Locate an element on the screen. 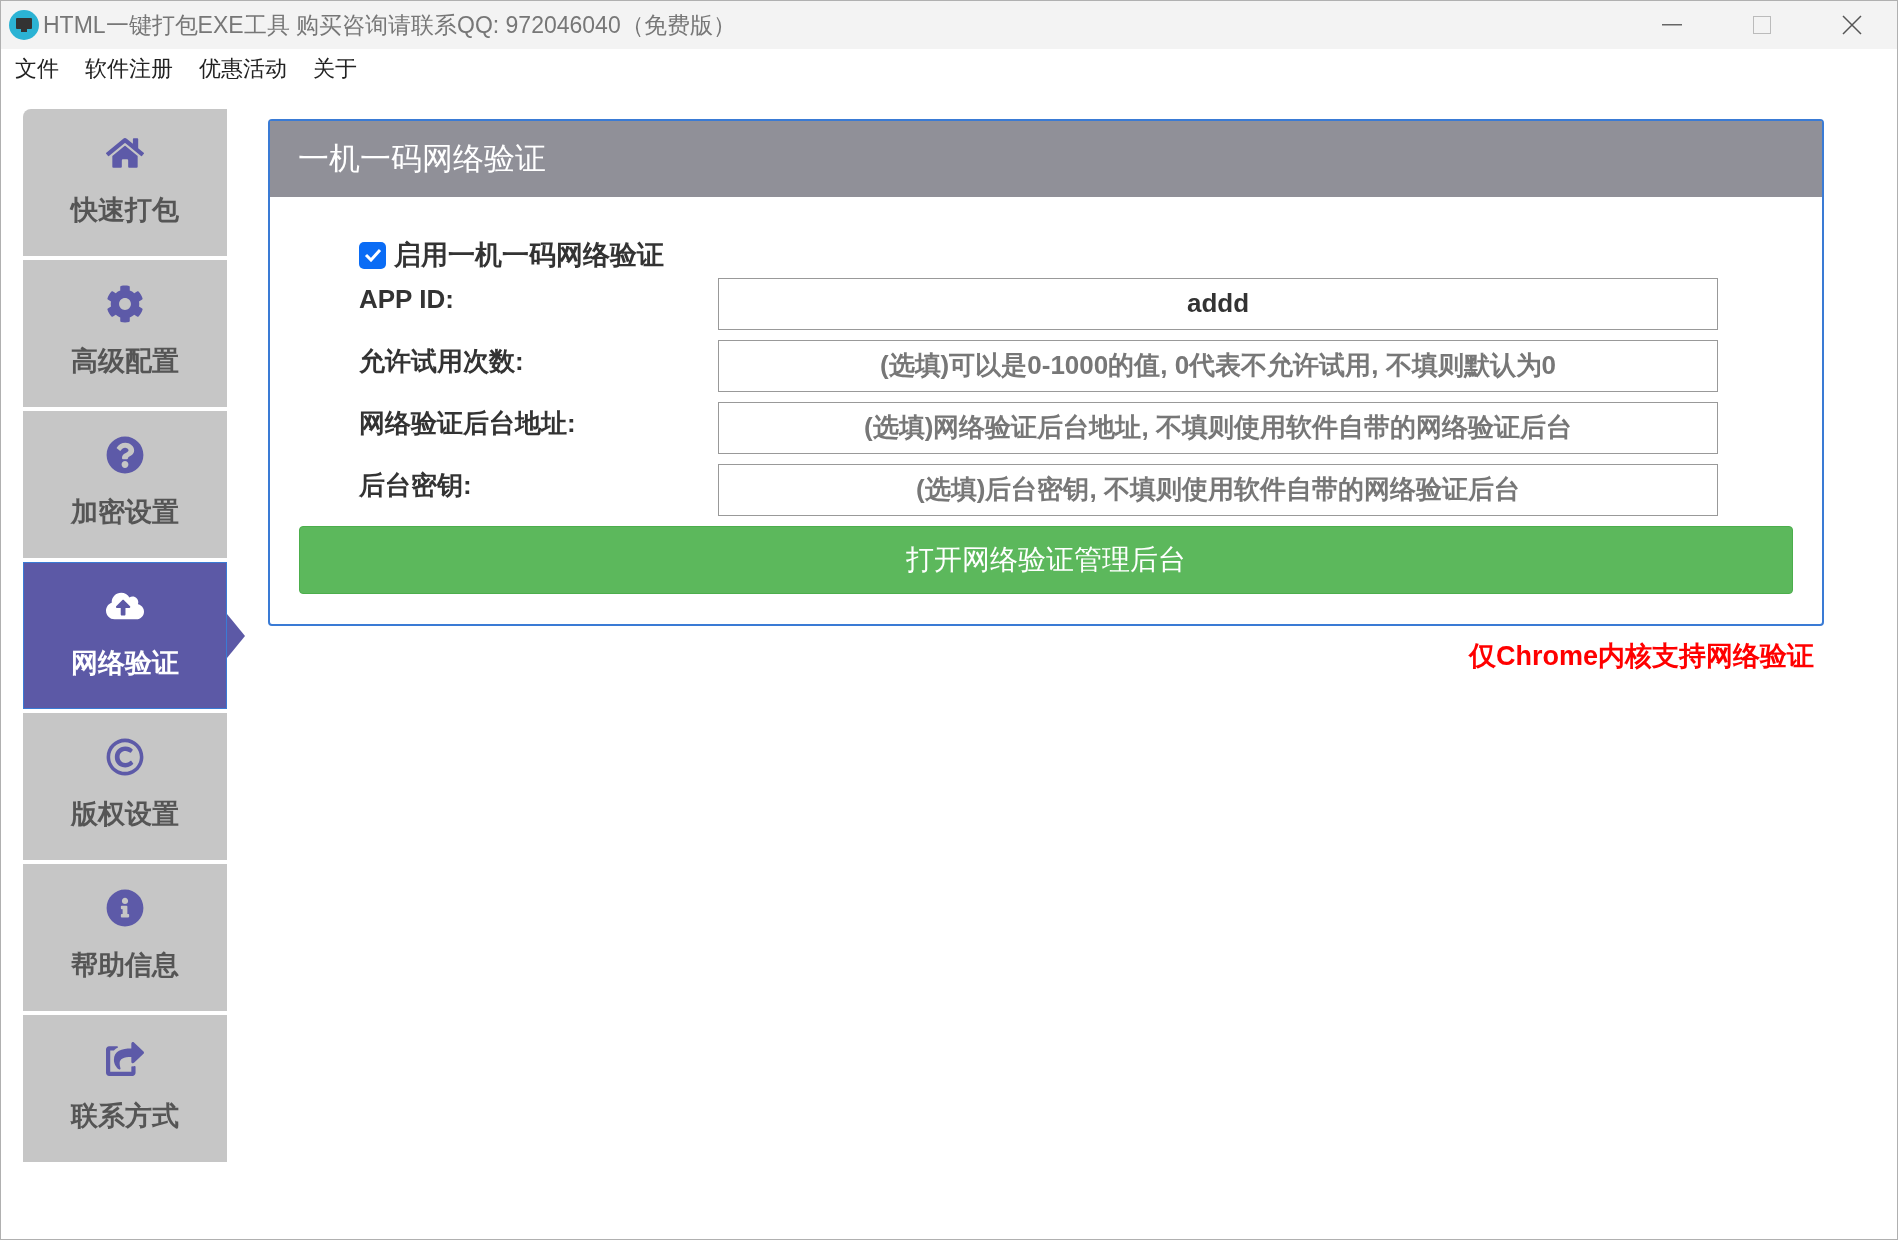 The image size is (1898, 1240). input-field: (选填)网络验证后台地址, 不填则使用软件自带的网络验证后台 is located at coordinates (1218, 427).